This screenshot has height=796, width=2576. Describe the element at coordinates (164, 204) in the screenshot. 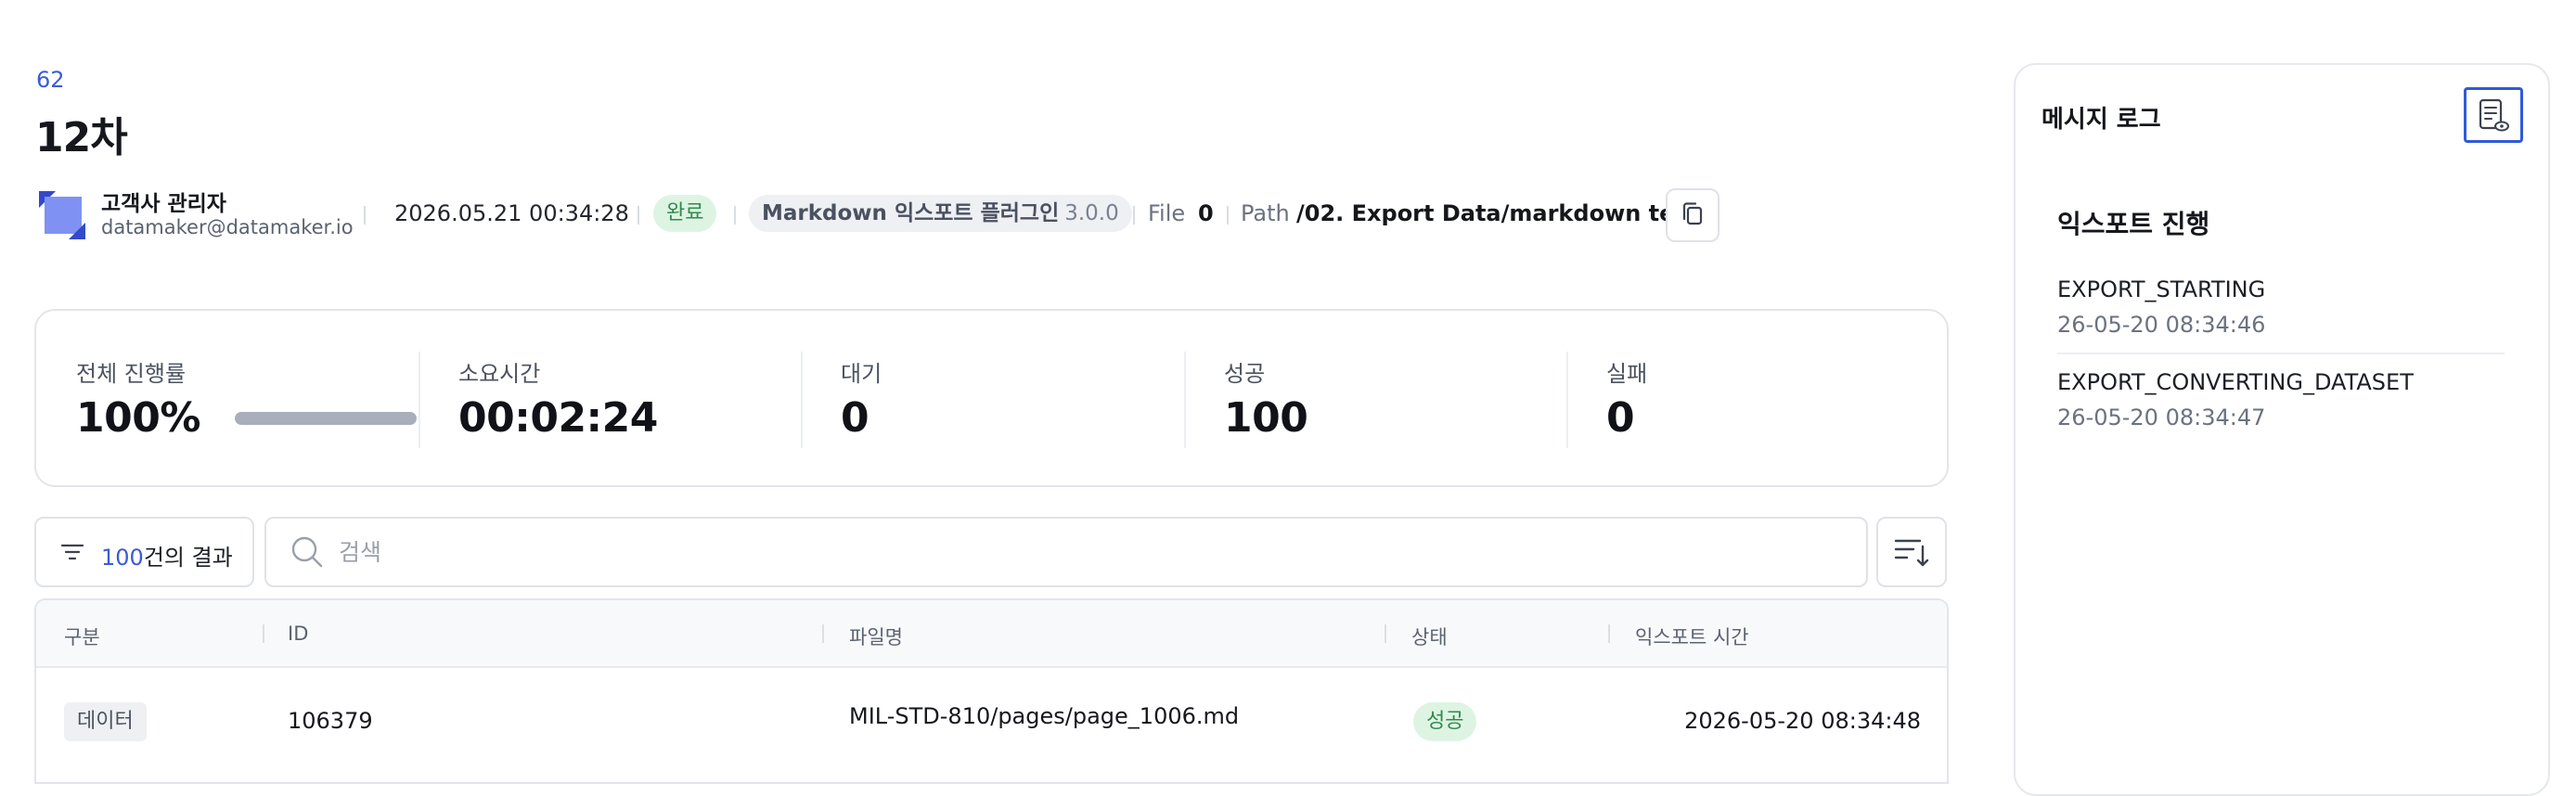

I see `user-name: 고객사 관리자` at that location.